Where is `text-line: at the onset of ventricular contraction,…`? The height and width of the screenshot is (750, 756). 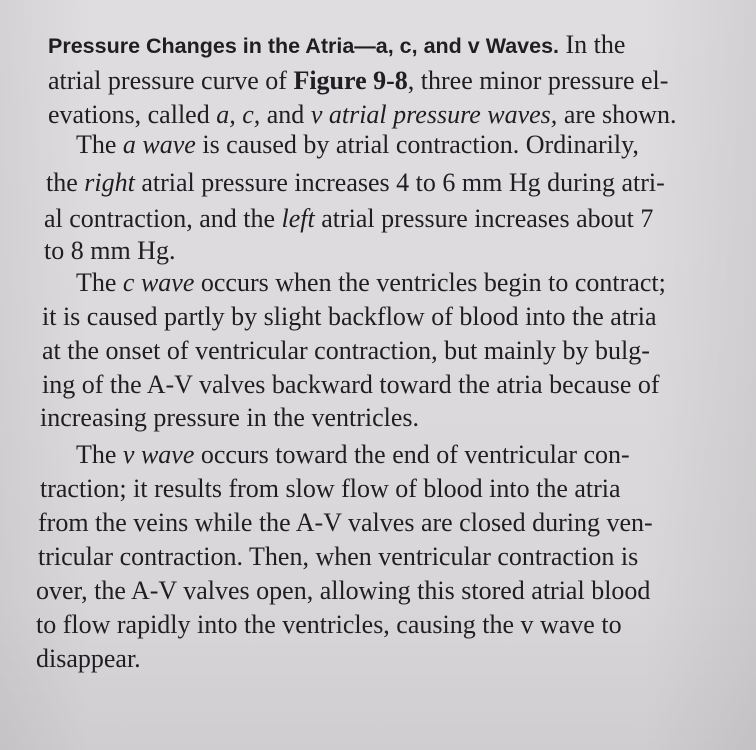
text-line: at the onset of ventricular contraction,… is located at coordinates (346, 351).